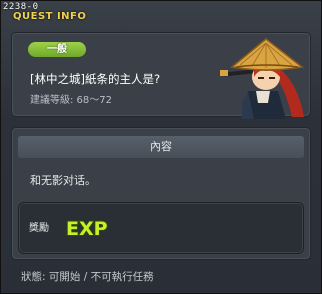  I want to click on content-header: 內容, so click(161, 147).